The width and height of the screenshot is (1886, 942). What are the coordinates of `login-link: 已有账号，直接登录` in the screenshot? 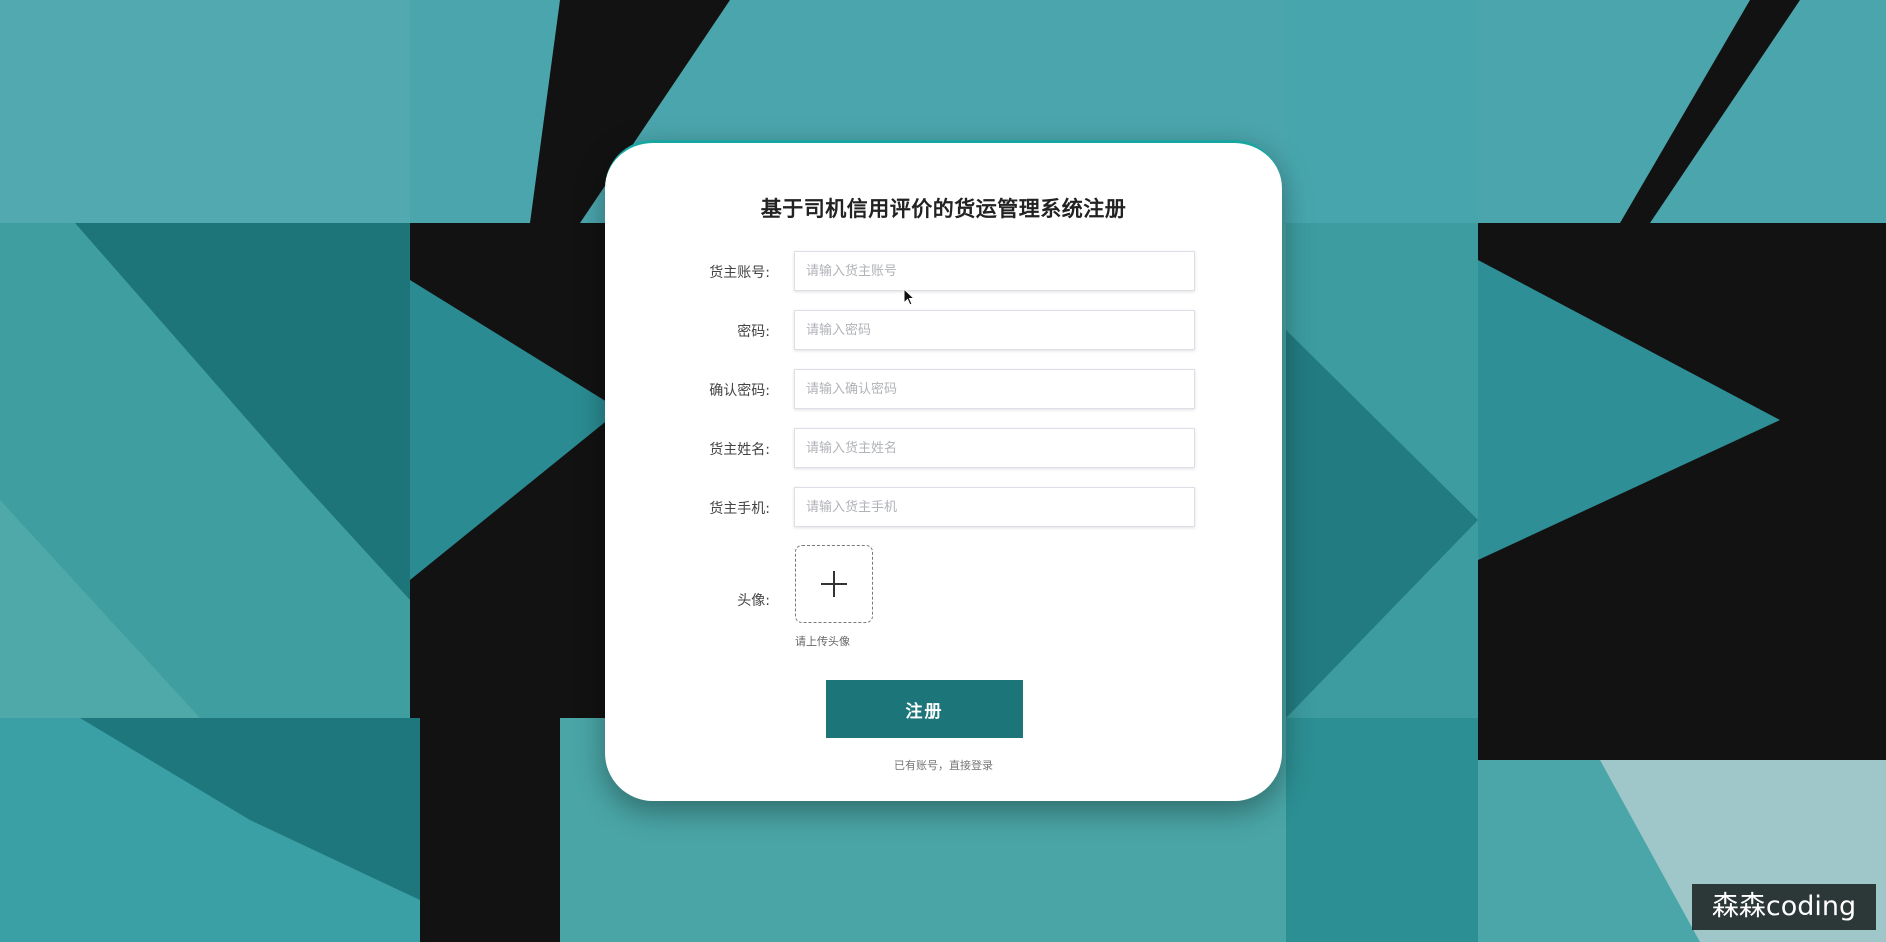 It's located at (943, 765).